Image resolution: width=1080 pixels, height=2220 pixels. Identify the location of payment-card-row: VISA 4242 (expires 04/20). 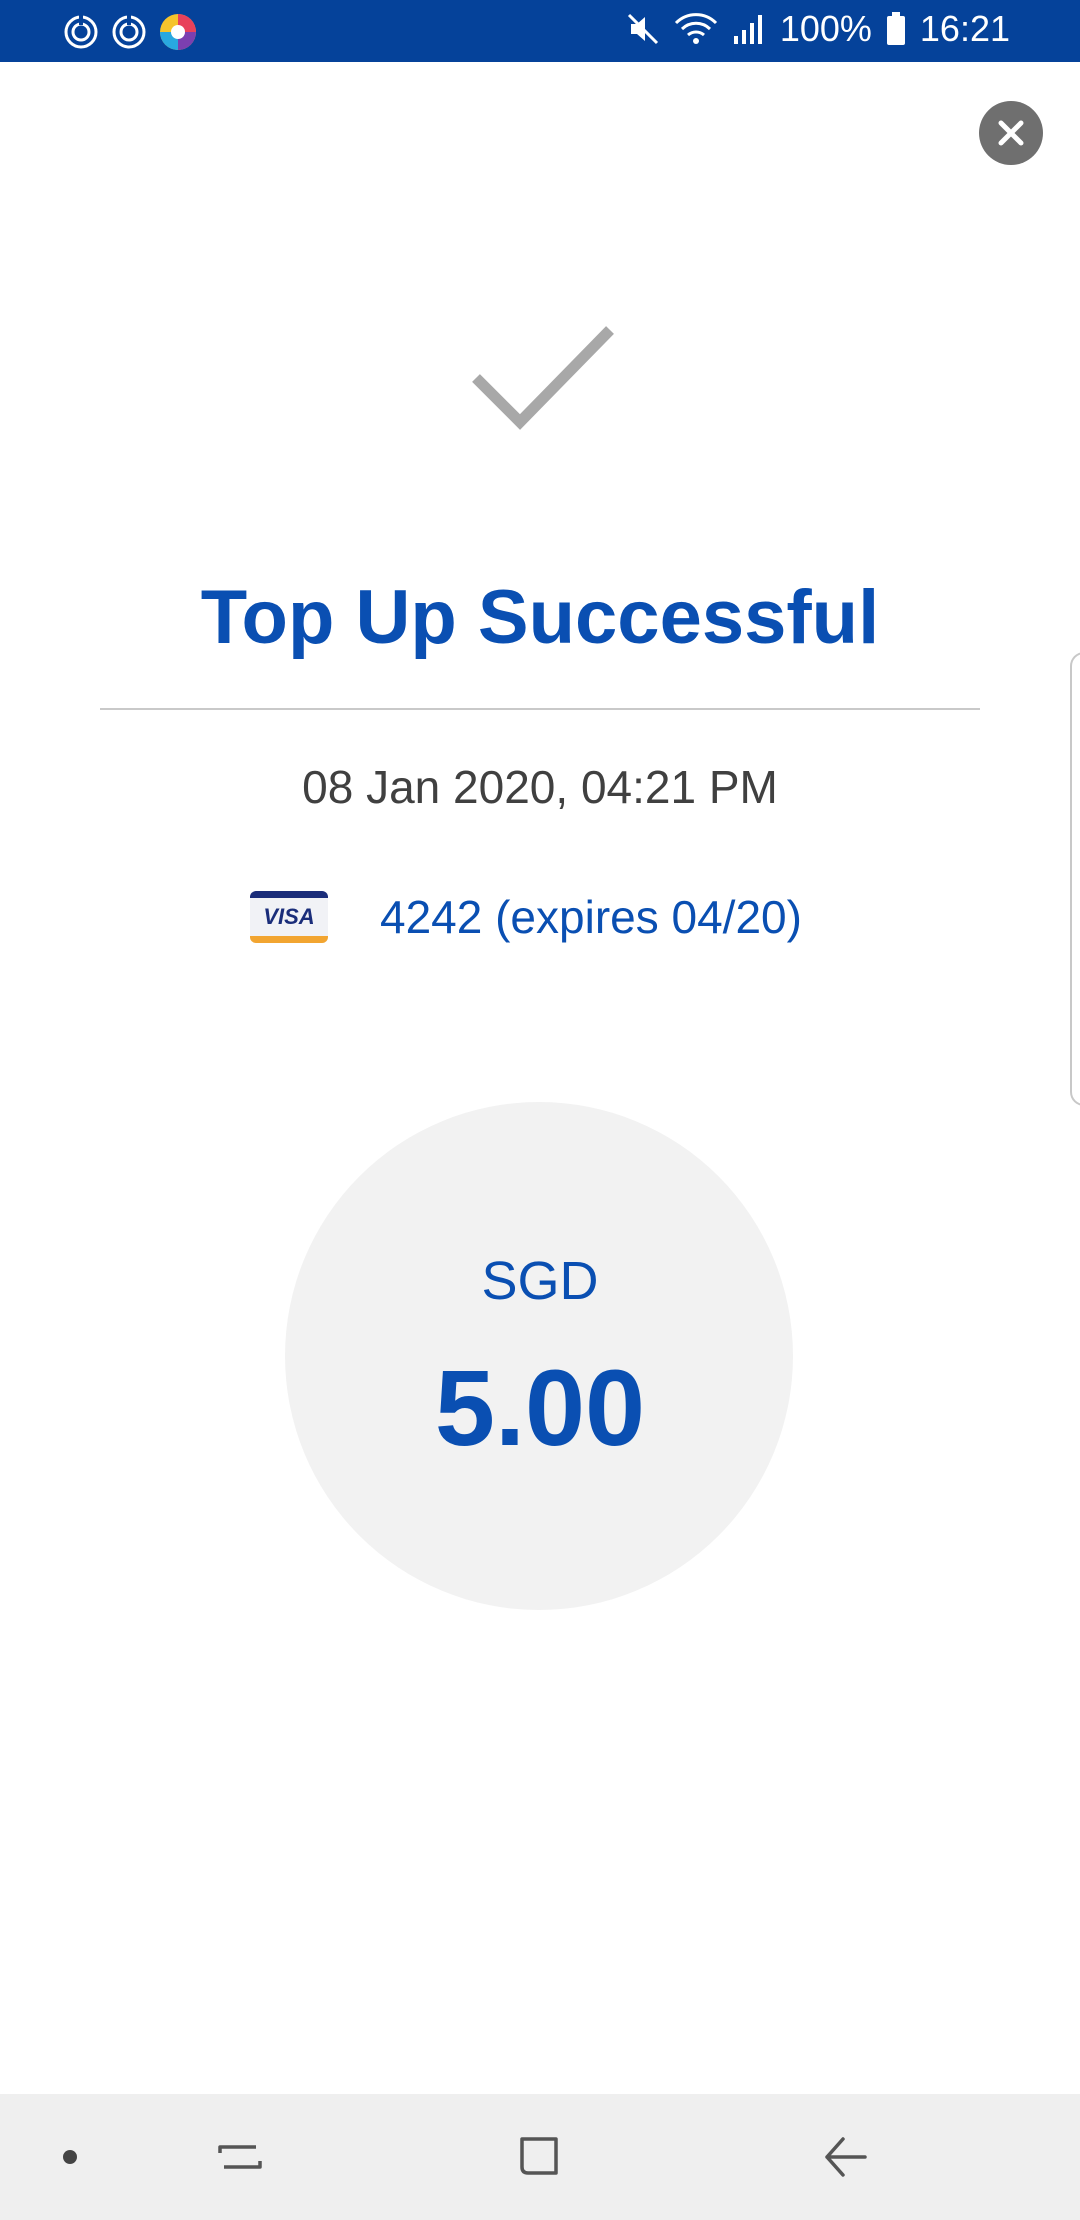
(526, 917).